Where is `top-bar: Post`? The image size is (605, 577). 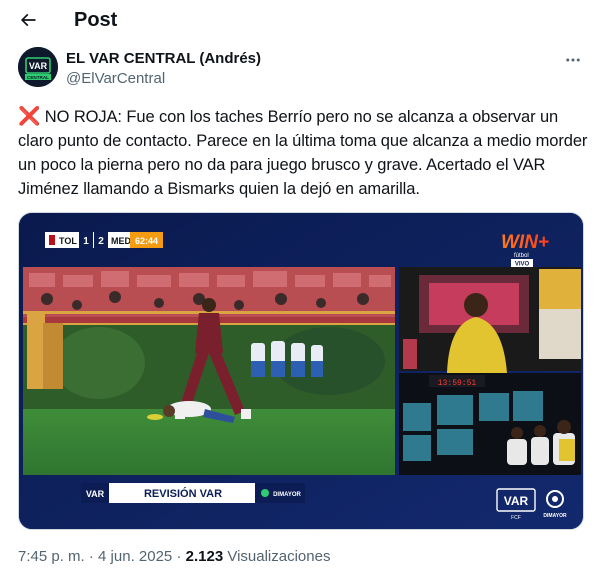 top-bar: Post is located at coordinates (302, 20).